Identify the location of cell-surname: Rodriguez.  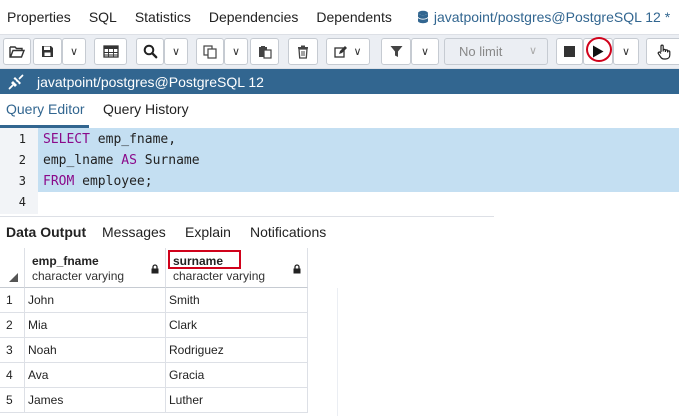
(237, 350).